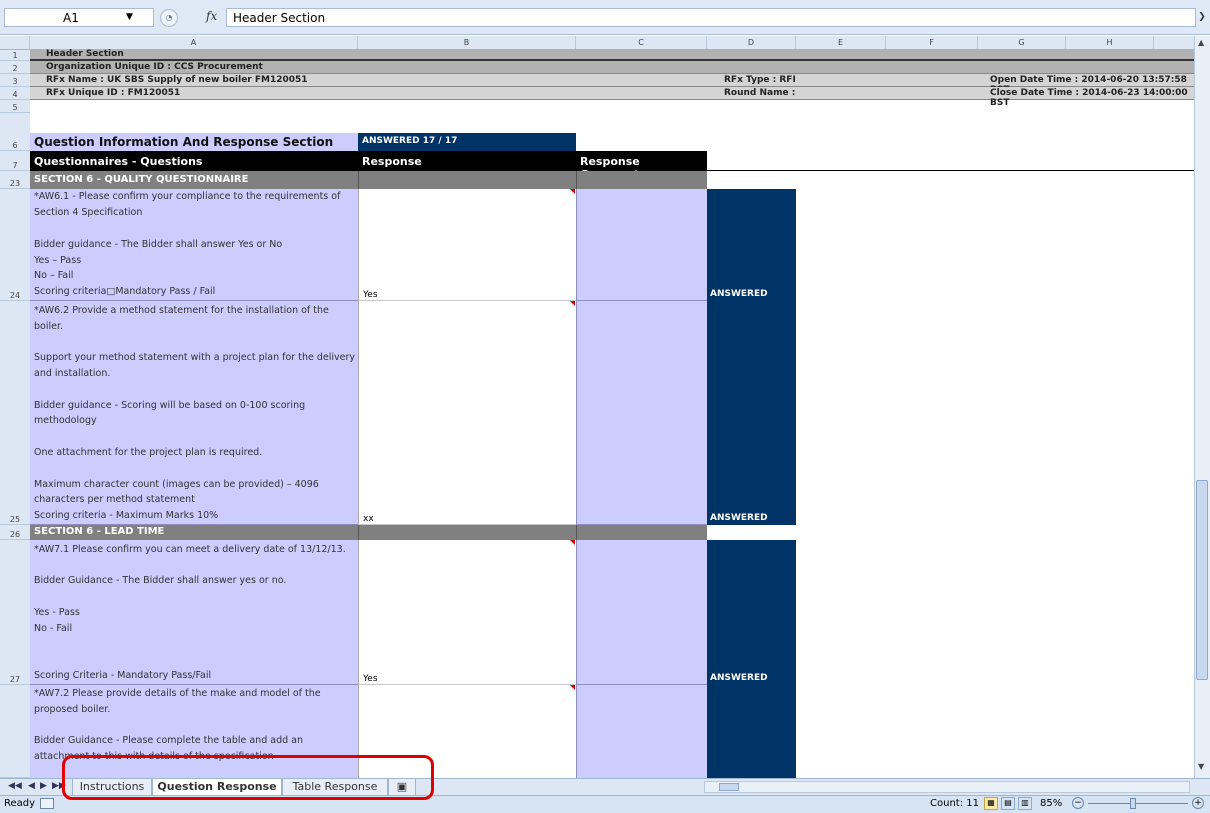  What do you see at coordinates (47, 803) in the screenshot?
I see `macro-record-icon` at bounding box center [47, 803].